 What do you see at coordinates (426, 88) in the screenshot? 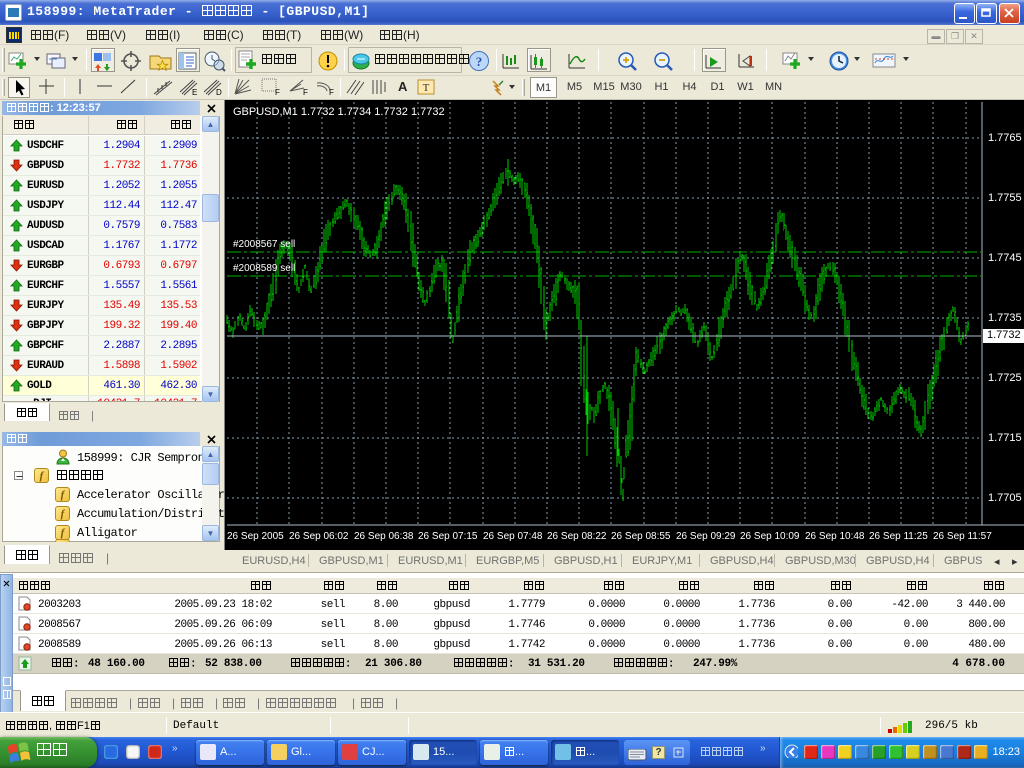
I see `svg-text: T` at bounding box center [426, 88].